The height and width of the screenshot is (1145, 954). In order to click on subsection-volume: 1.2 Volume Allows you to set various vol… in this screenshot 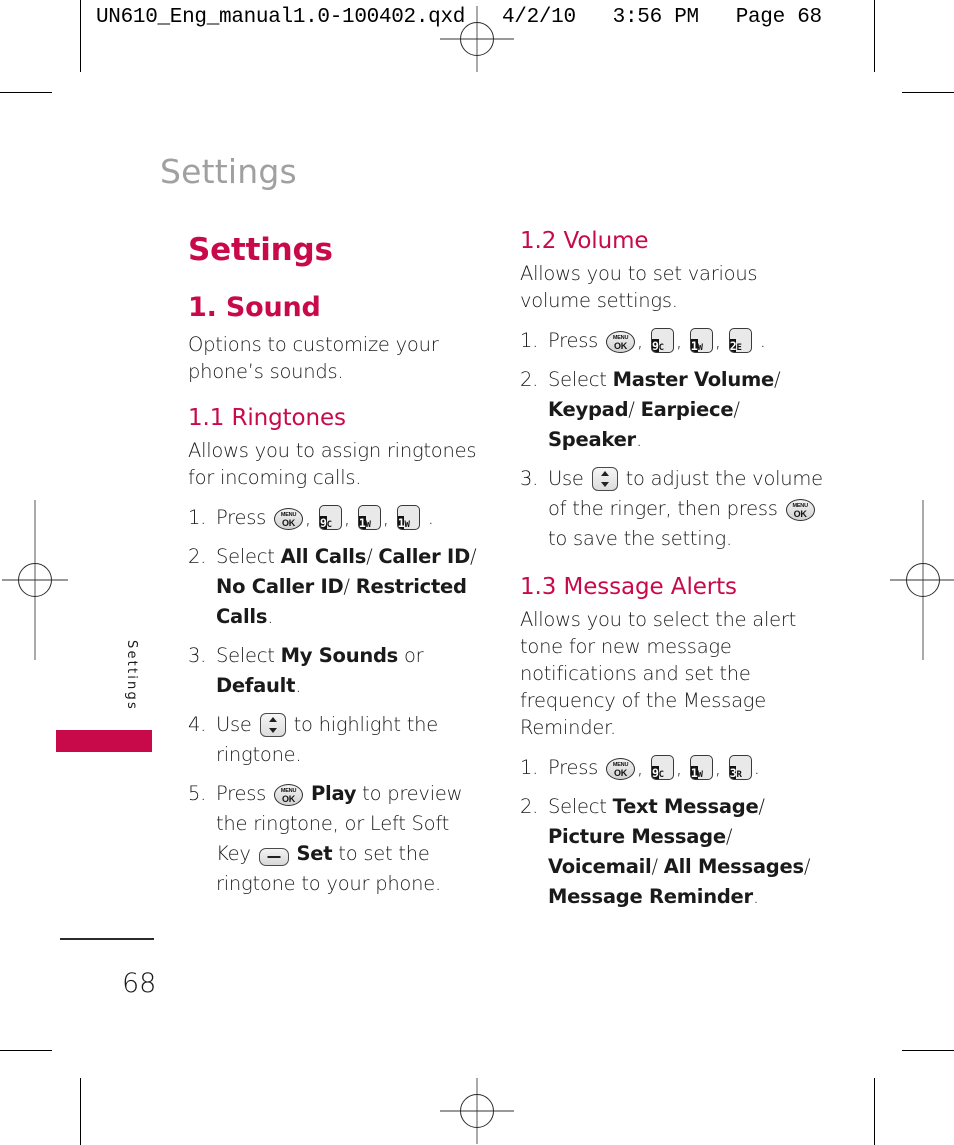, I will do `click(675, 391)`.